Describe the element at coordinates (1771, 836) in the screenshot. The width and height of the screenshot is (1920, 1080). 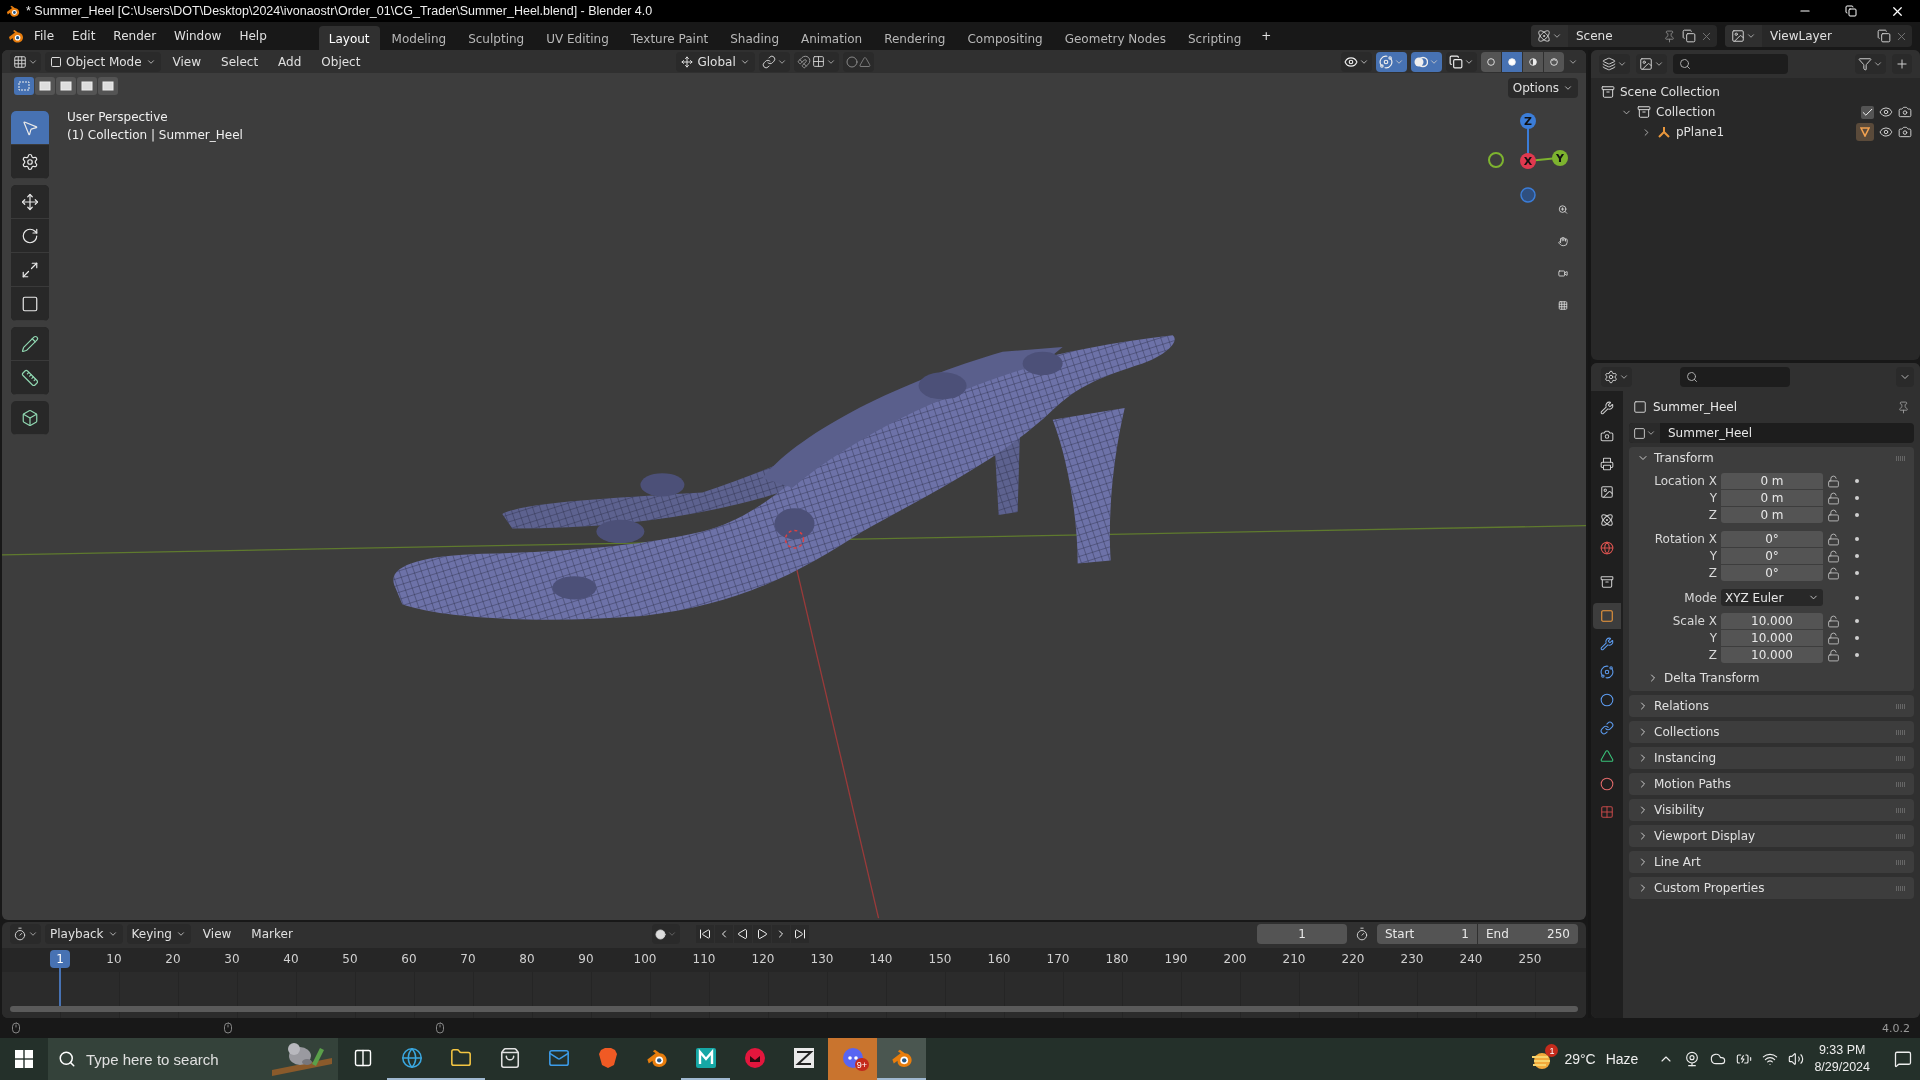
I see `panel-header: Viewport Display` at that location.